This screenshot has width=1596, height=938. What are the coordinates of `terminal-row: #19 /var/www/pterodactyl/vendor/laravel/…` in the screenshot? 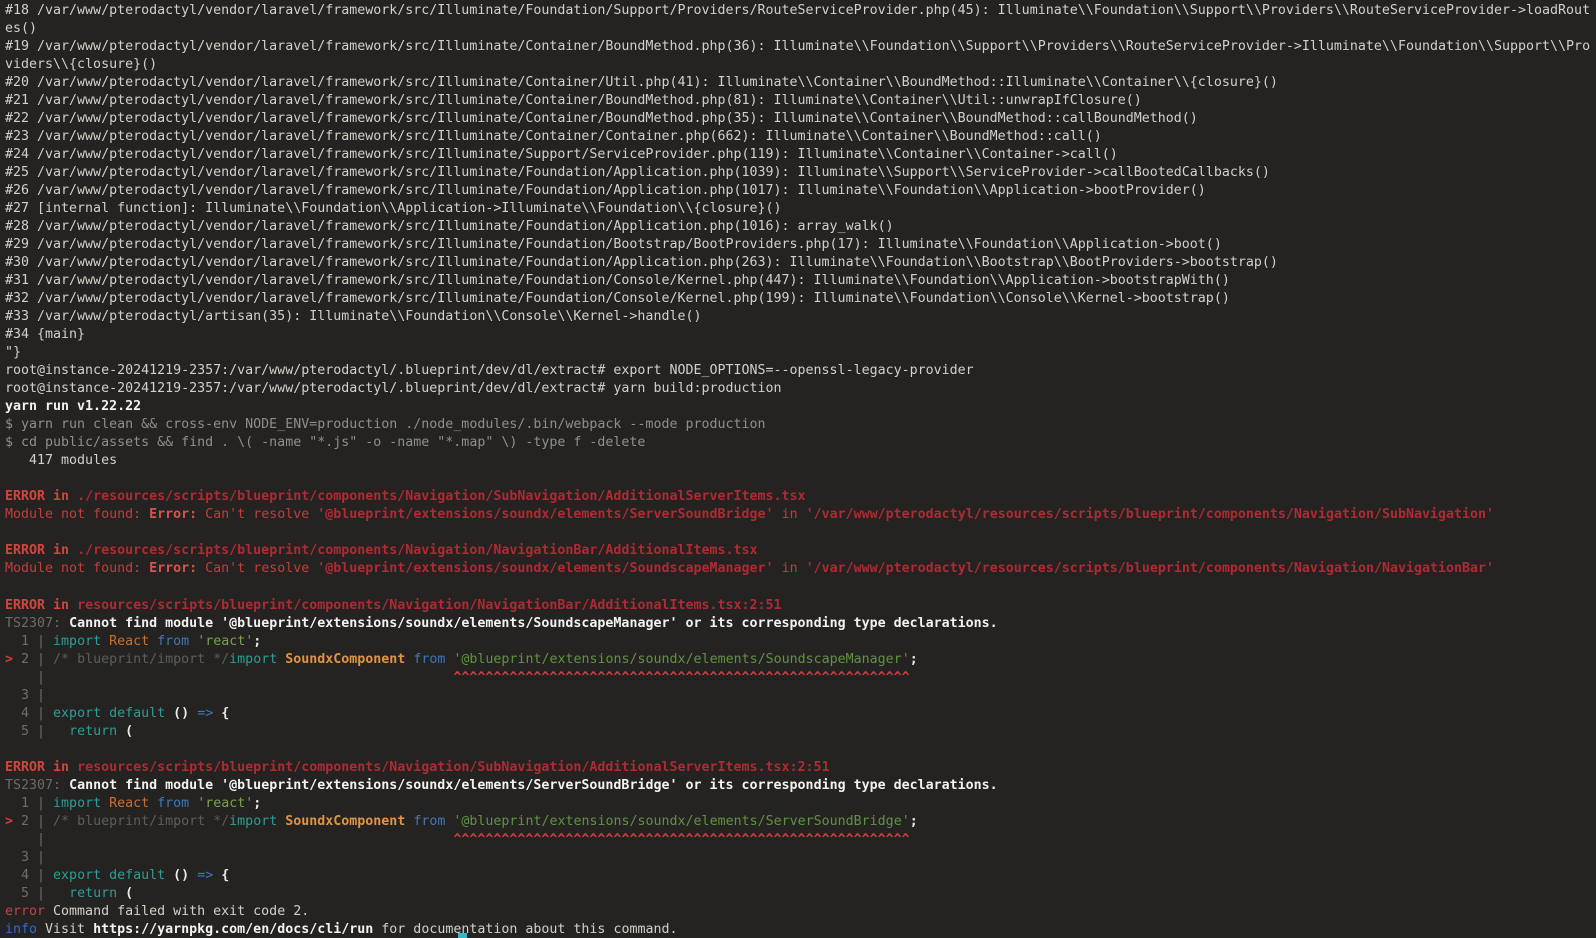 It's located at (798, 47).